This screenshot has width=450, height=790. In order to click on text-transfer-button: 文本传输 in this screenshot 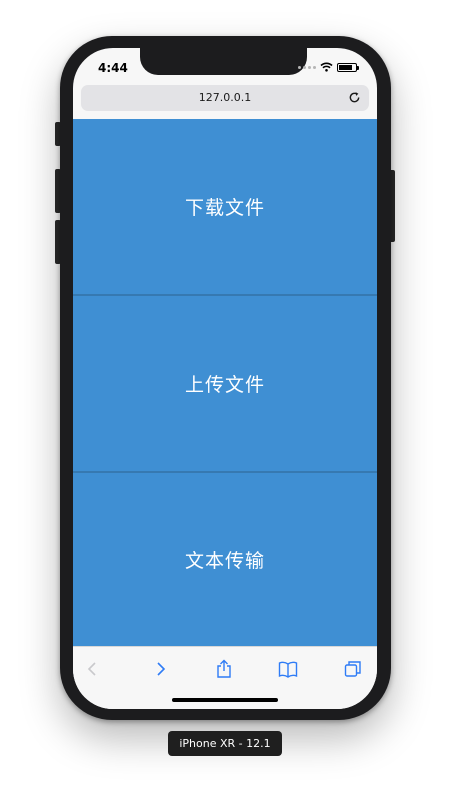, I will do `click(225, 559)`.